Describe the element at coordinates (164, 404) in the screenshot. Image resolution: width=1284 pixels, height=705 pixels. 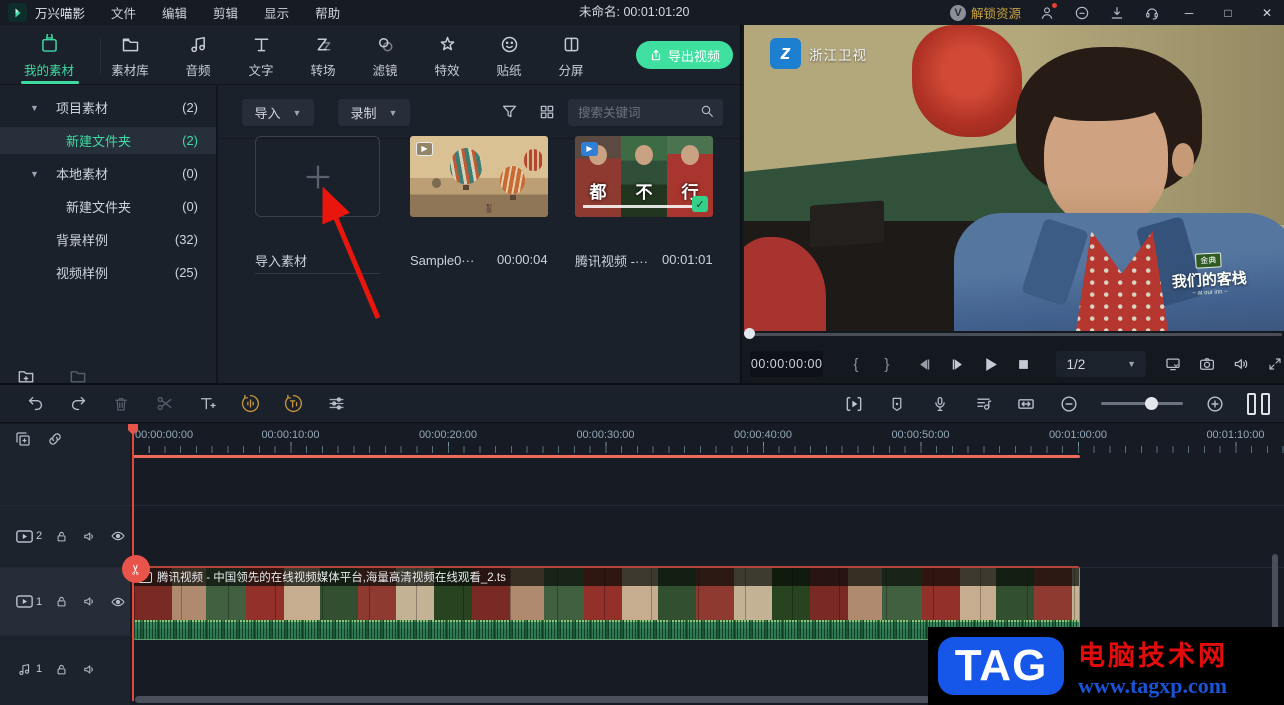
I see `split-scissors-icon` at that location.